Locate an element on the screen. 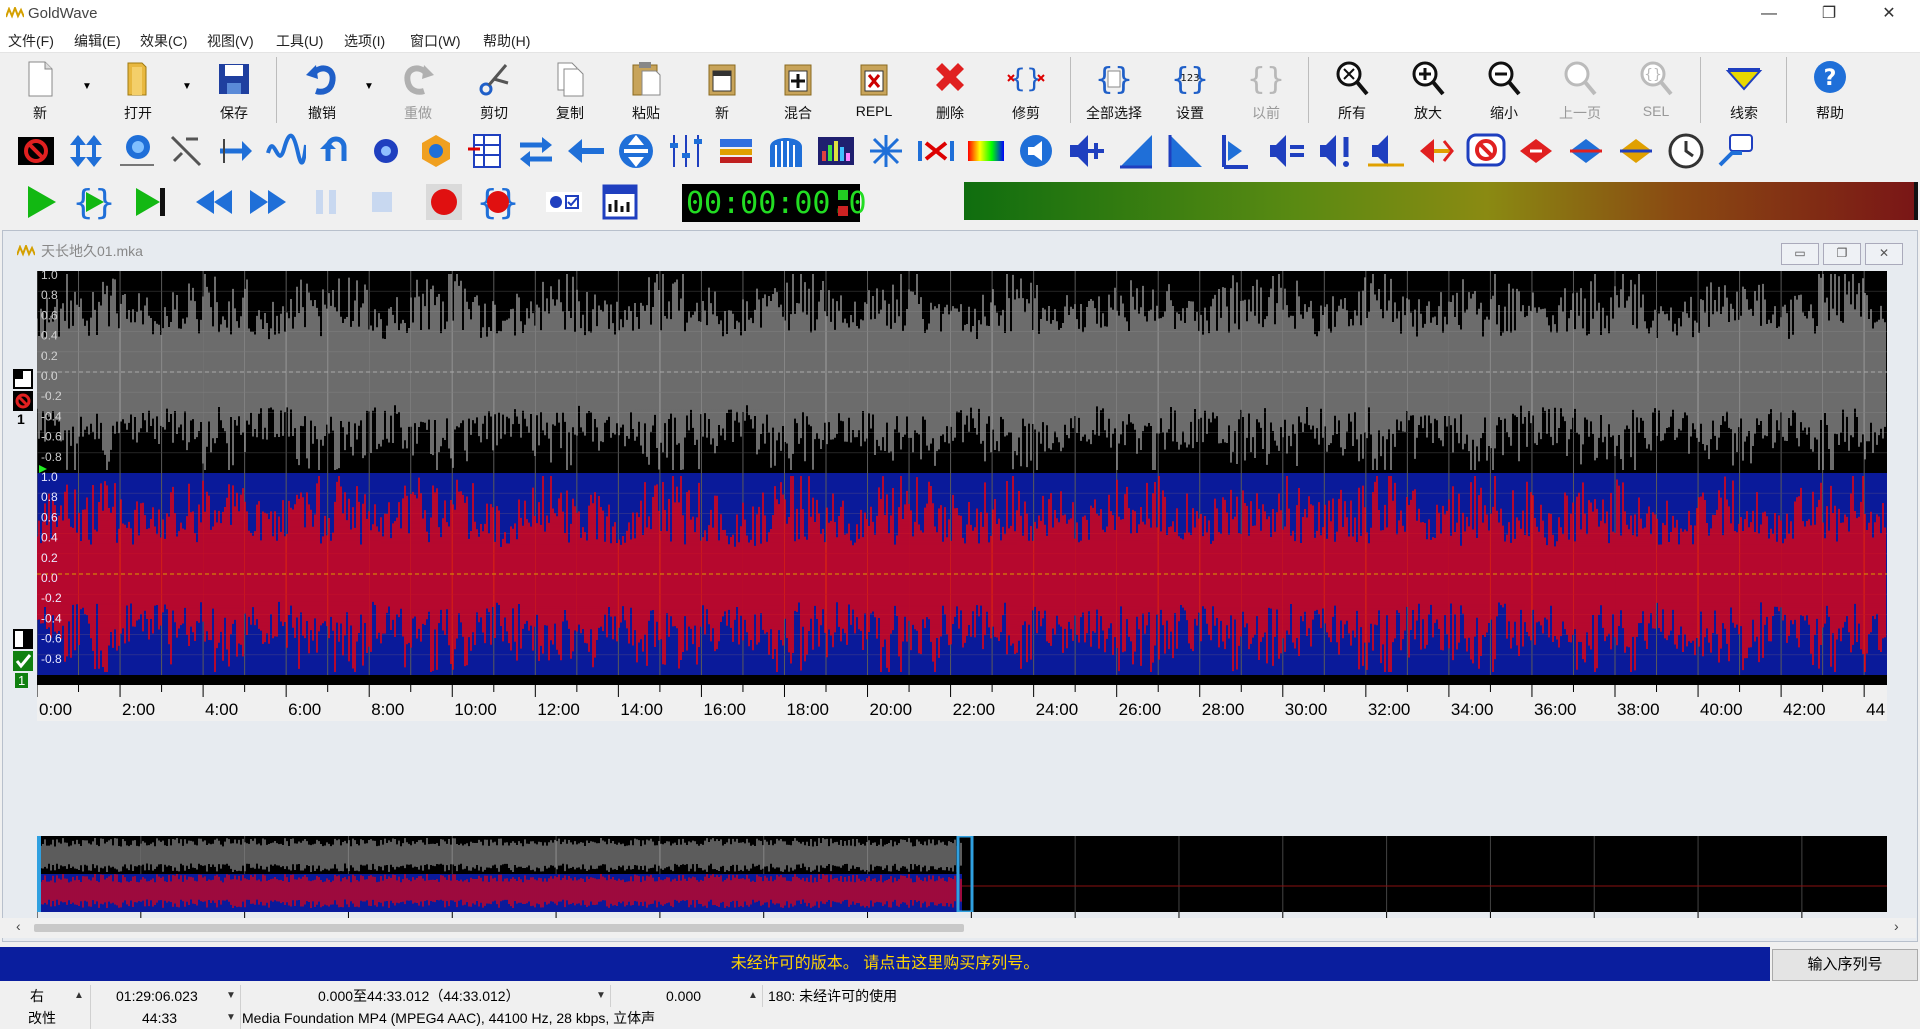 The width and height of the screenshot is (1920, 1029). menu-view: 视图(V) is located at coordinates (230, 41).